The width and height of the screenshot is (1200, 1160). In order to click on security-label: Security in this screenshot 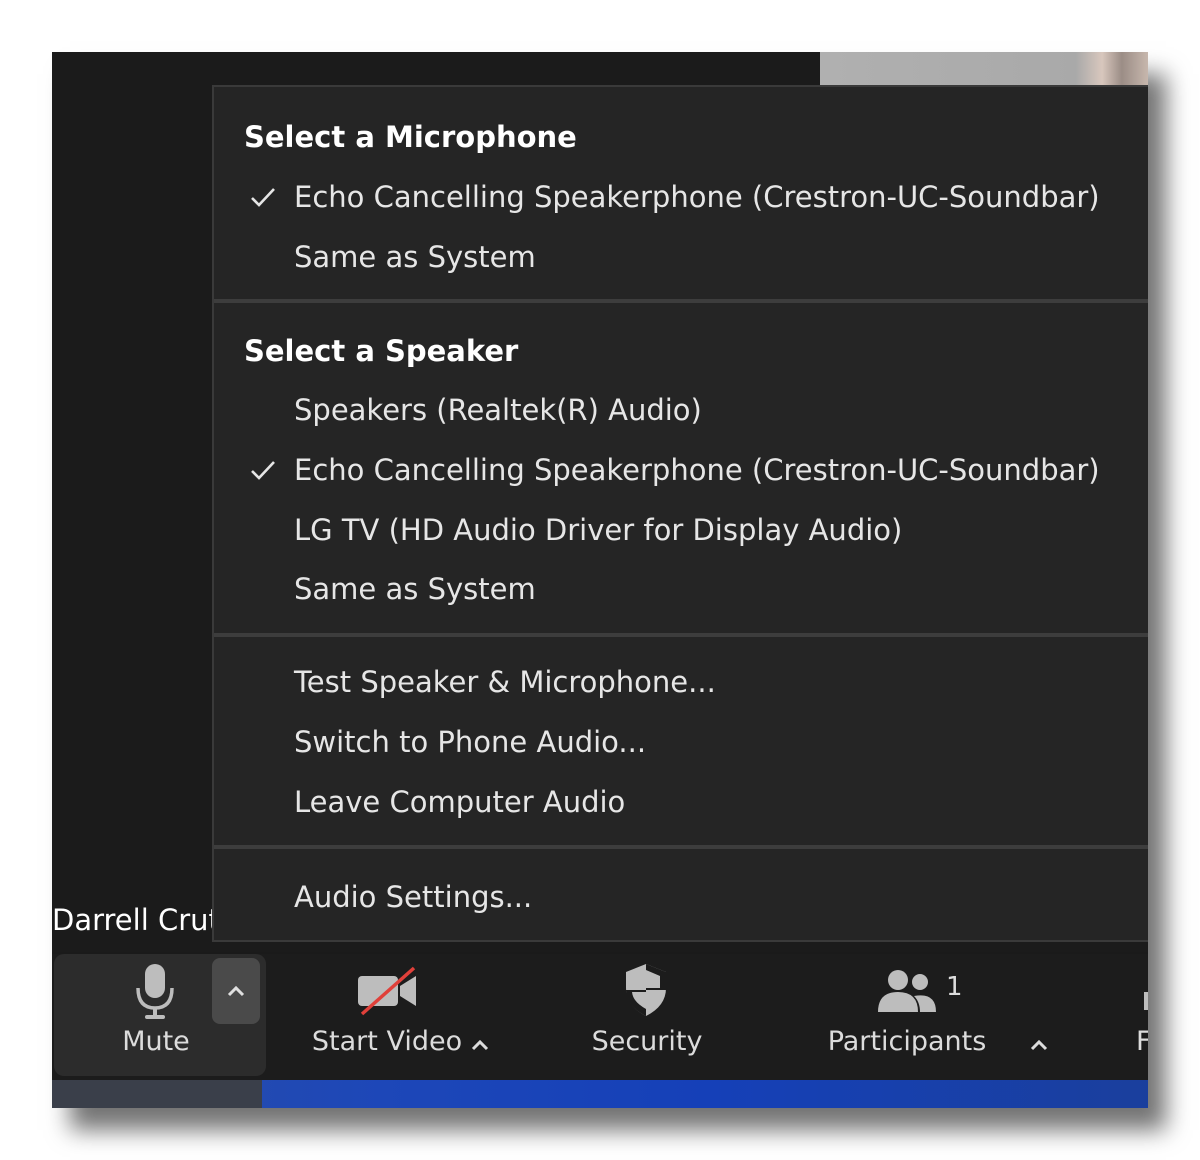, I will do `click(647, 1041)`.